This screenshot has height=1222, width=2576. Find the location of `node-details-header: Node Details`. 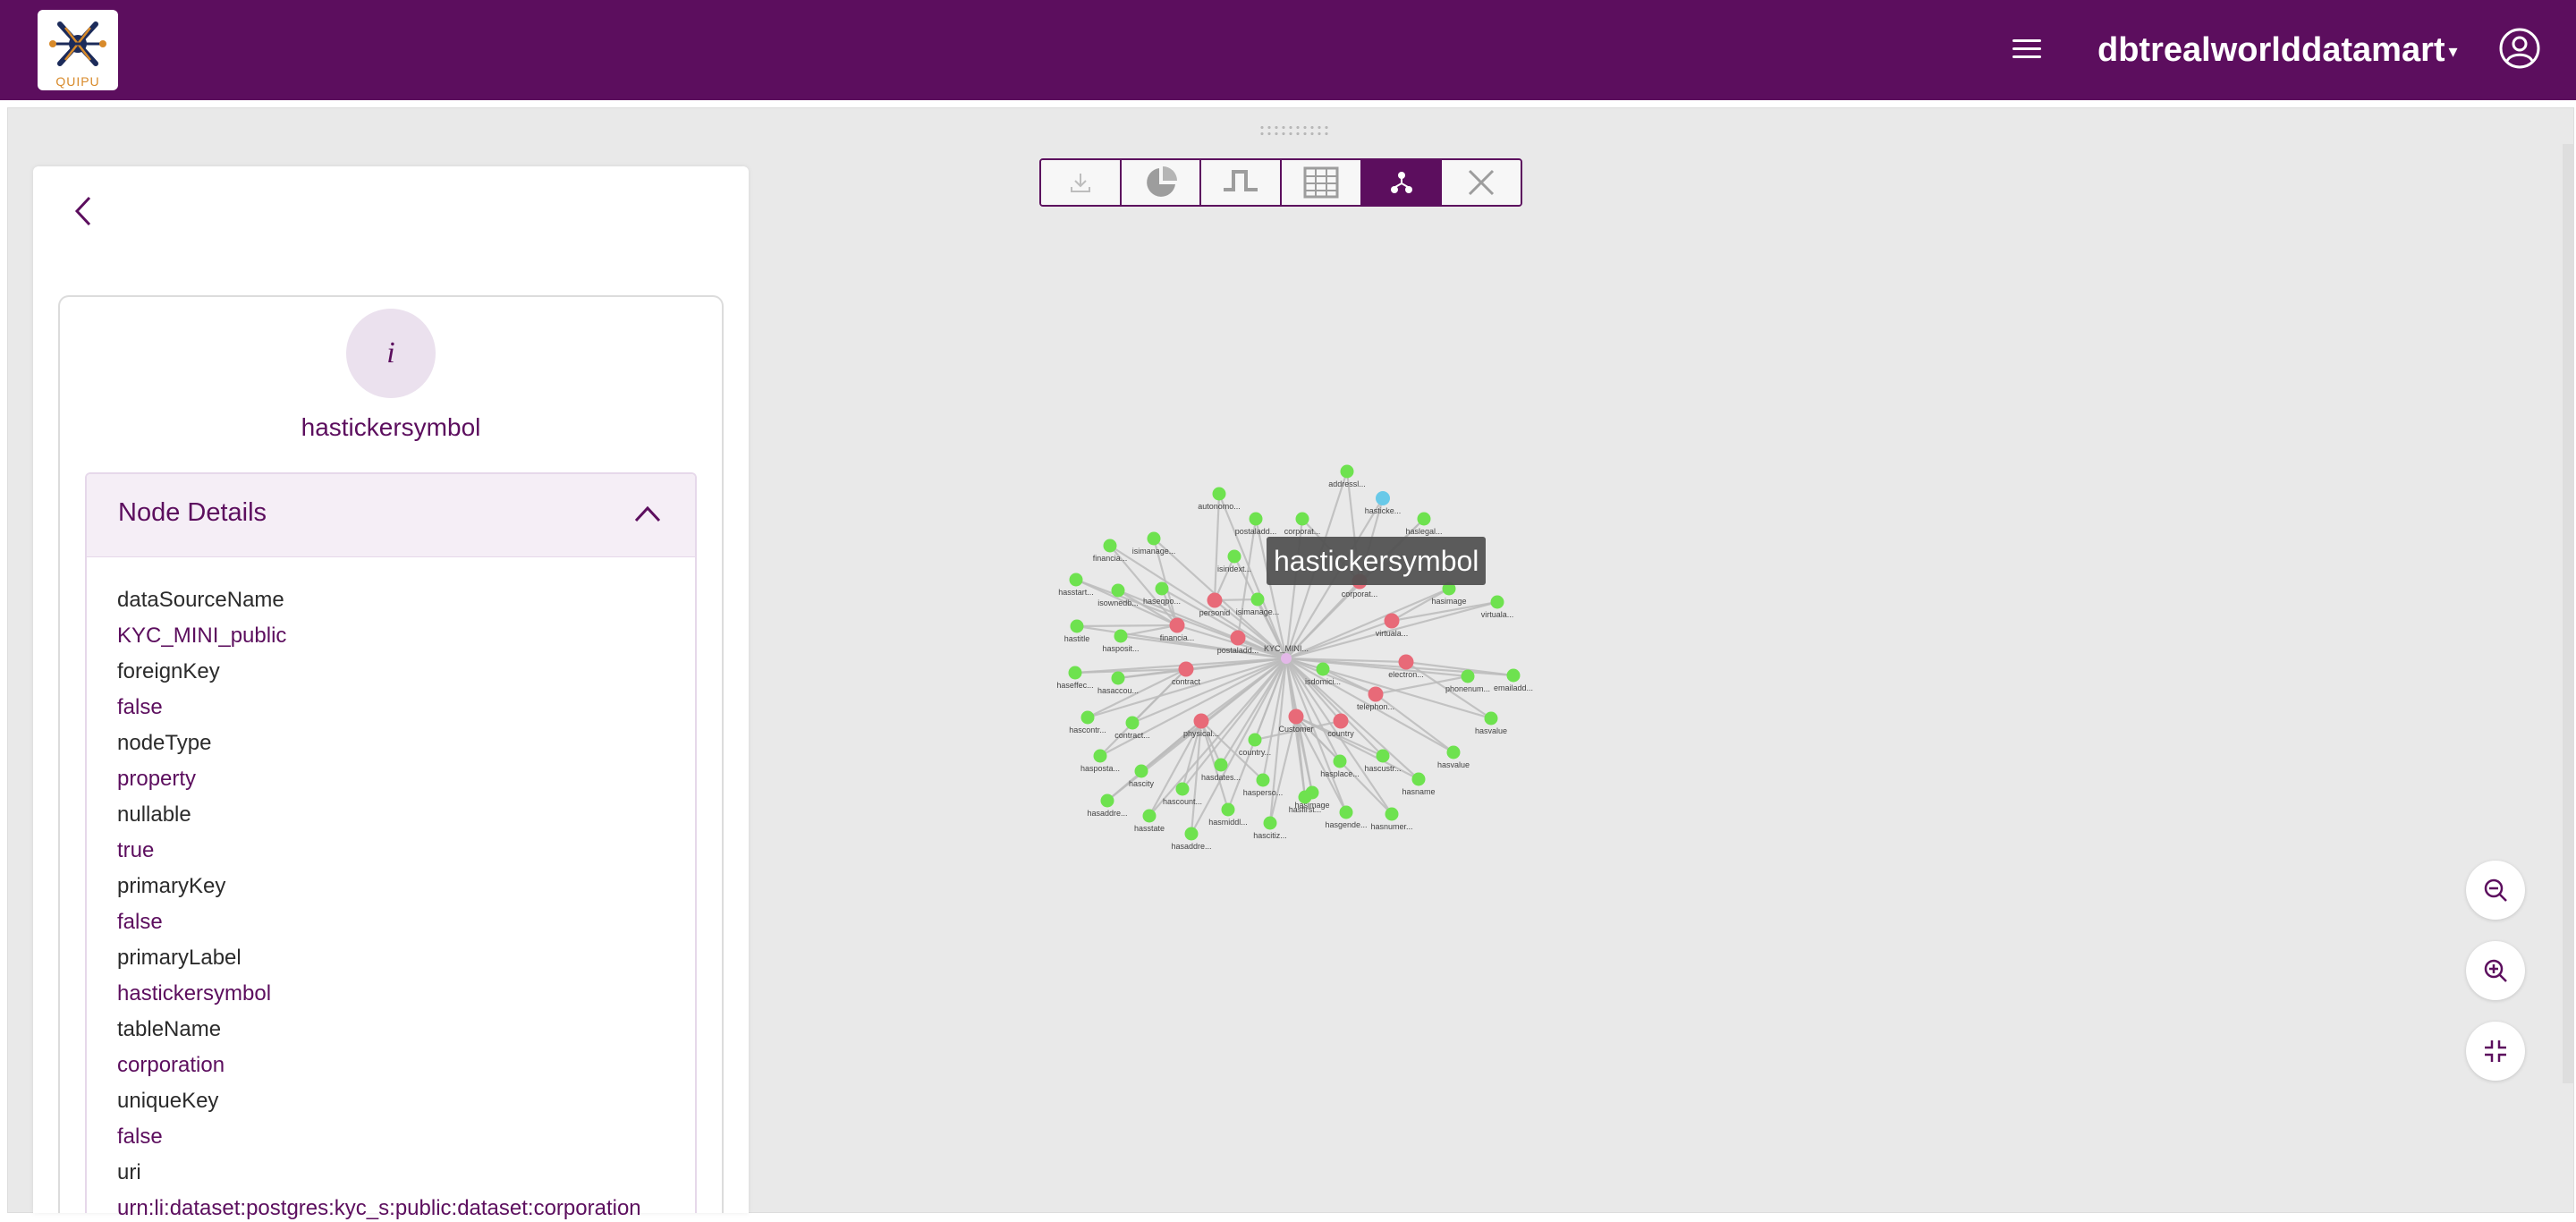

node-details-header: Node Details is located at coordinates (391, 515).